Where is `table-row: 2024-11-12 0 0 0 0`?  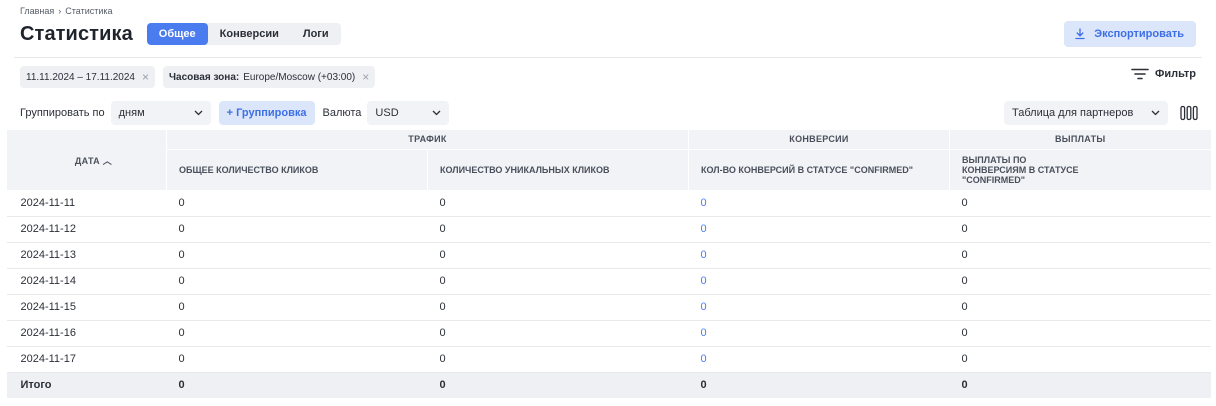 table-row: 2024-11-12 0 0 0 0 is located at coordinates (608, 229).